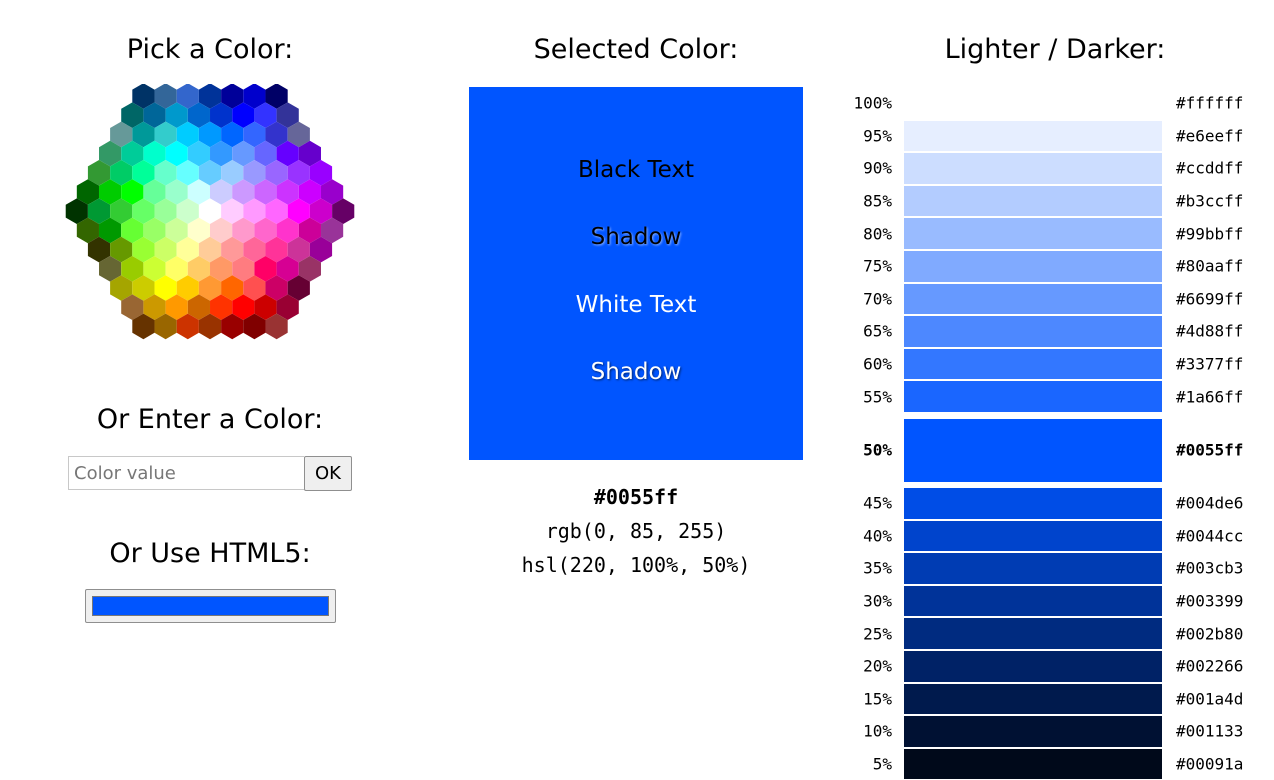 This screenshot has width=1274, height=780. I want to click on shade-percent: 35%, so click(877, 568).